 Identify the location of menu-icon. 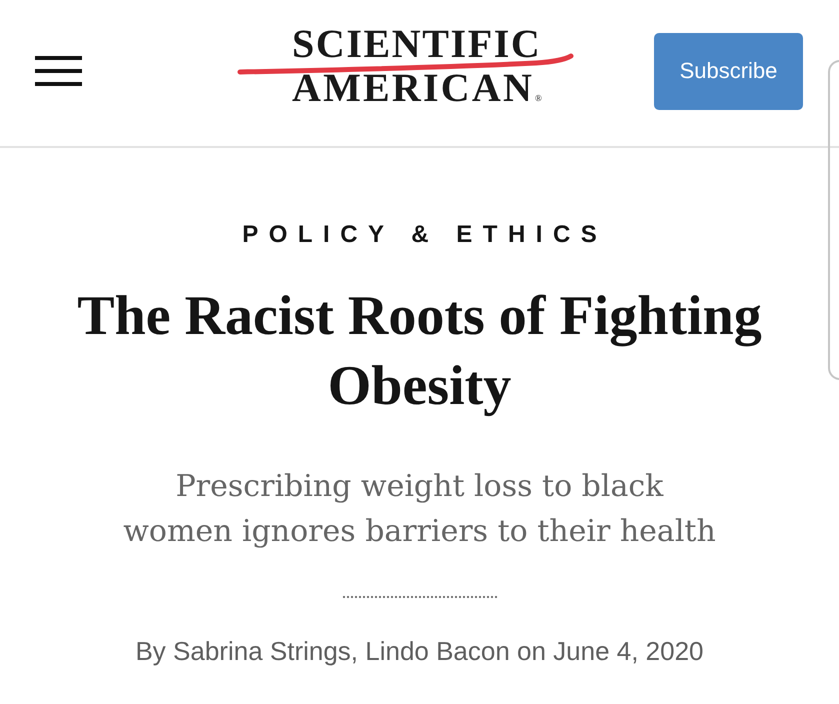
(58, 71).